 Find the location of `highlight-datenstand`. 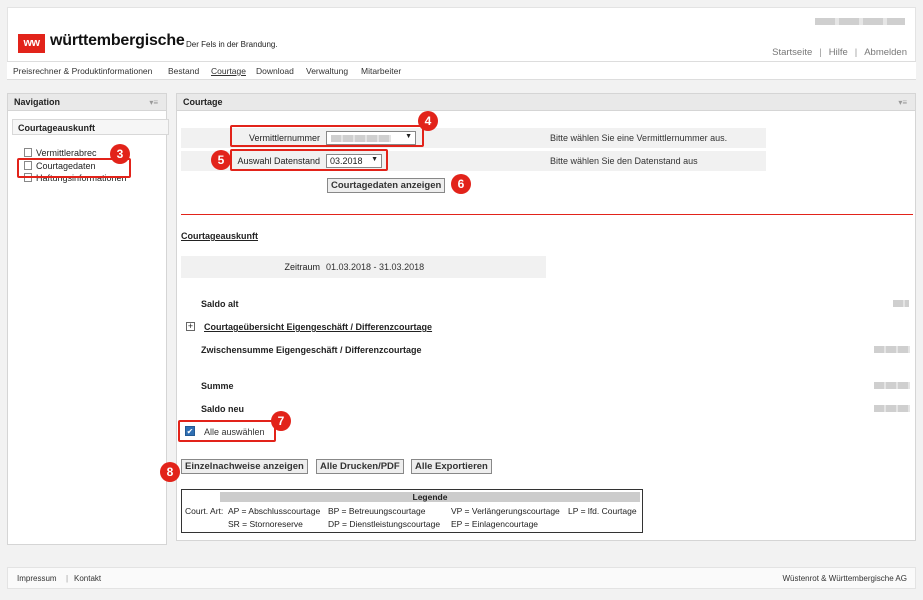

highlight-datenstand is located at coordinates (309, 160).